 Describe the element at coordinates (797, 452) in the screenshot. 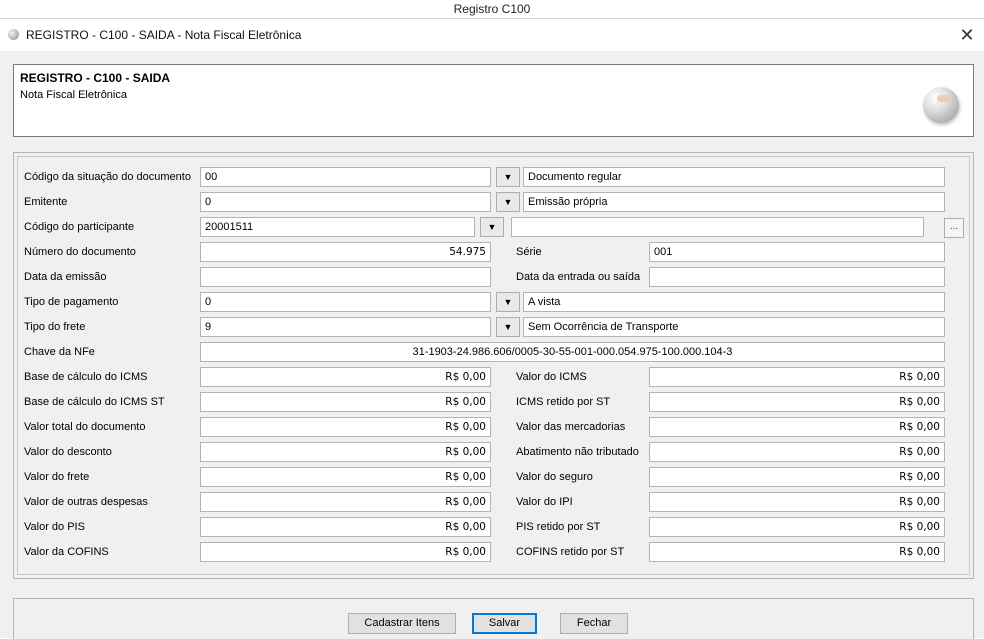

I see `abatimento-input: R$ 0,00` at that location.